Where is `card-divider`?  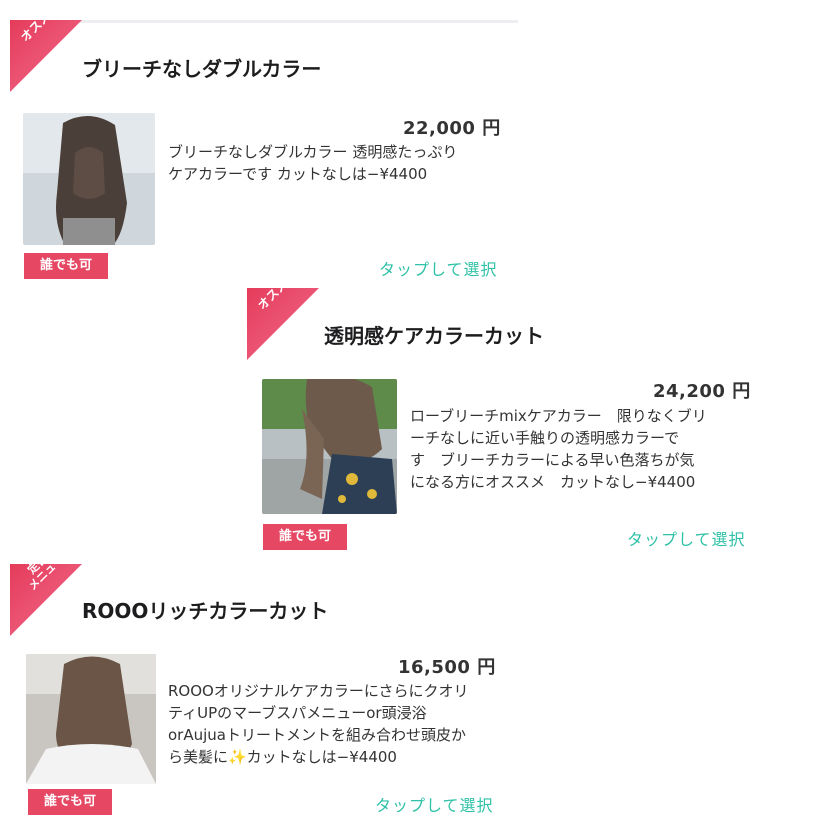
card-divider is located at coordinates (264, 21).